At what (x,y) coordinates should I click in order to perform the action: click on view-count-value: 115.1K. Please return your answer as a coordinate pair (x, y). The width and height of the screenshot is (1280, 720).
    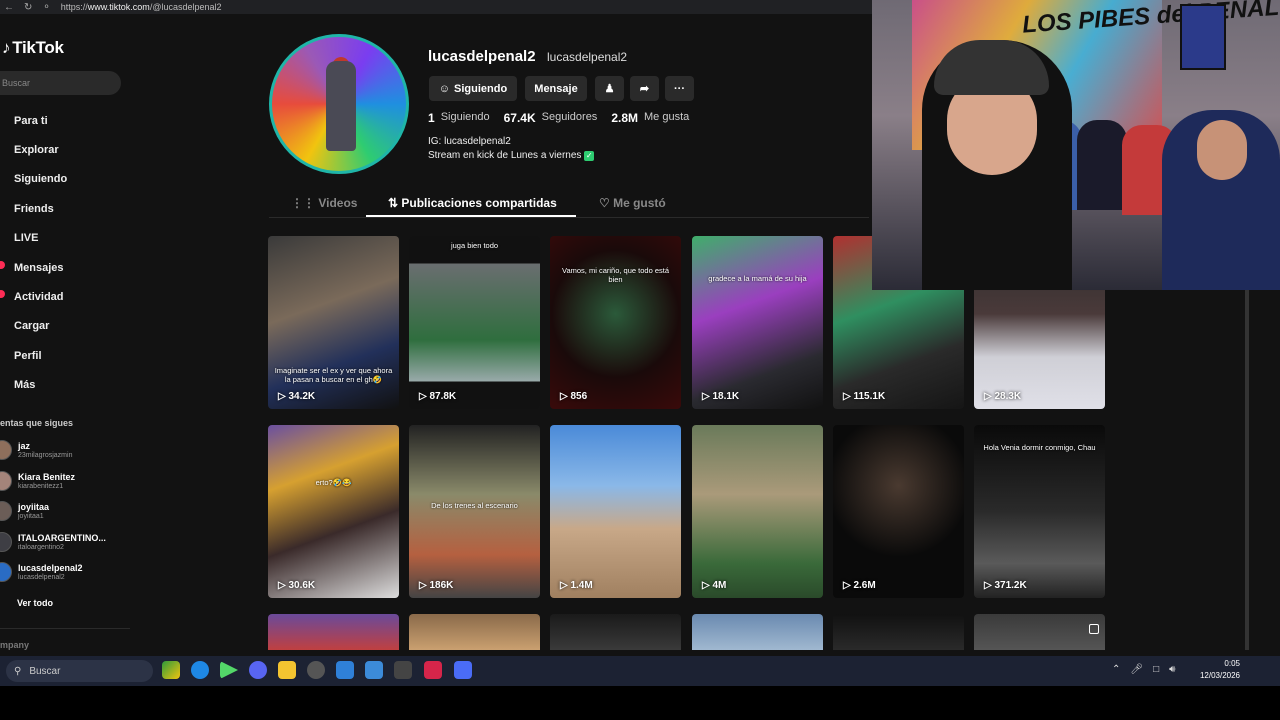
    Looking at the image, I should click on (869, 396).